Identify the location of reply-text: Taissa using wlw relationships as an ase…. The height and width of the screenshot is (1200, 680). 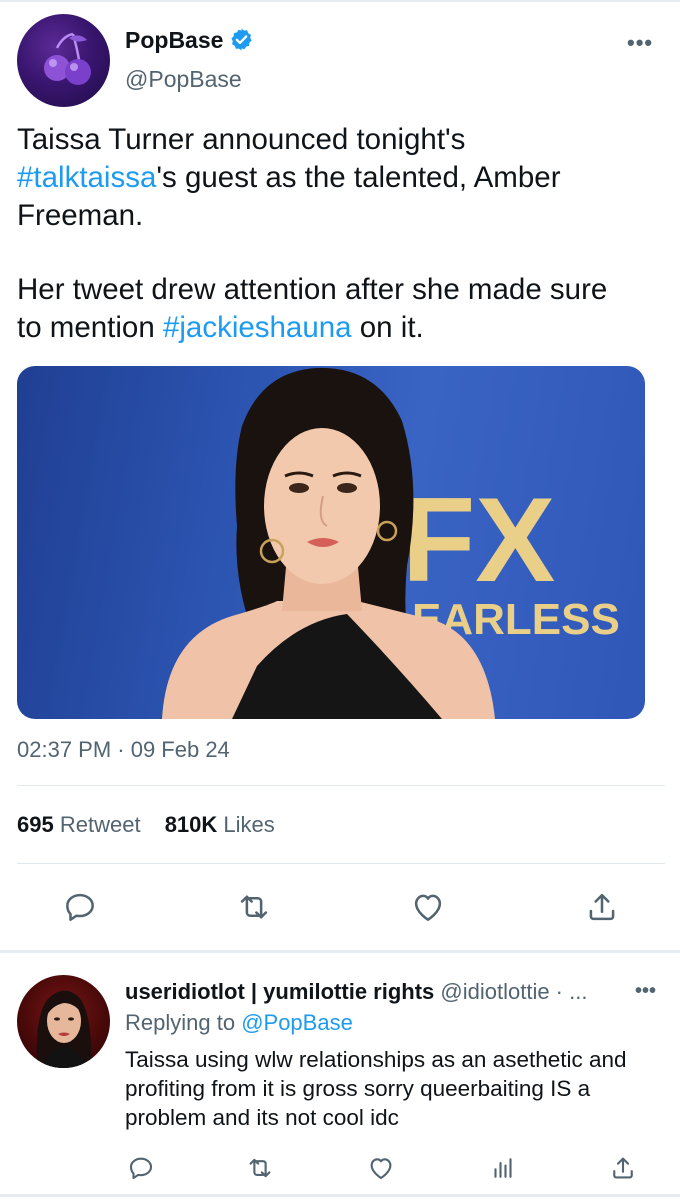
(376, 1088).